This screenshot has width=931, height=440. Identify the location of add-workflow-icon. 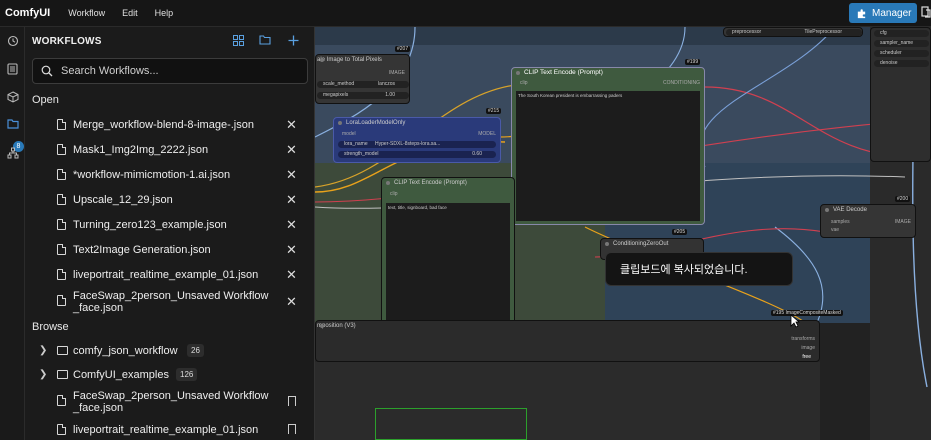
(293, 40).